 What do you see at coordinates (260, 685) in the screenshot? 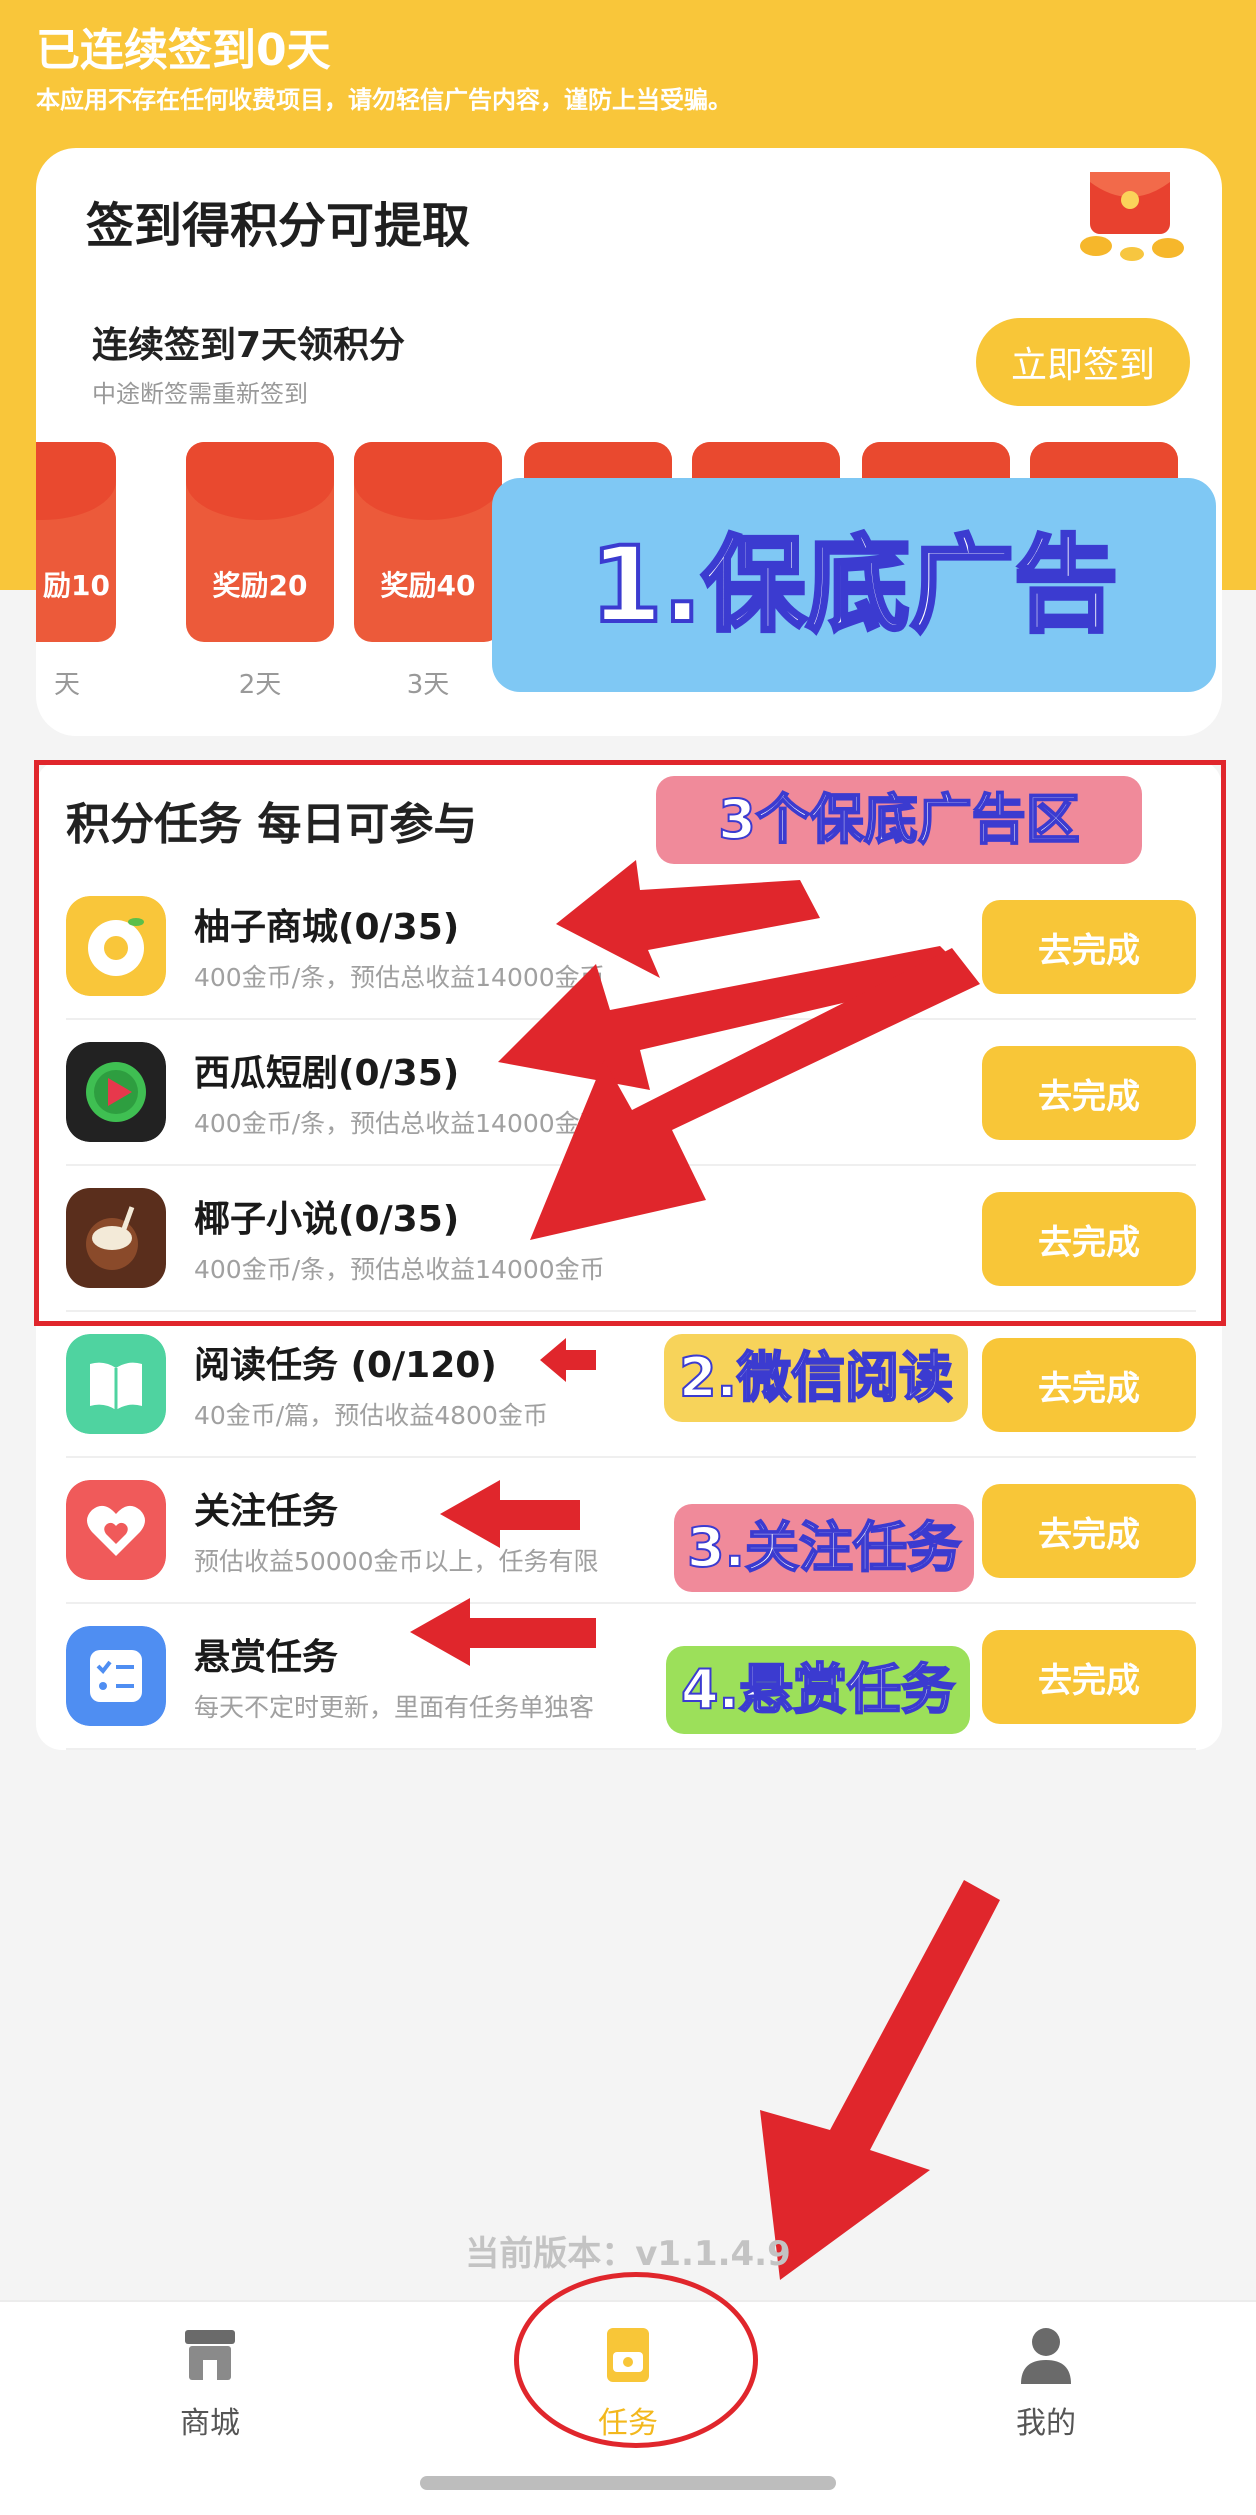
I see `day-label: 2天` at bounding box center [260, 685].